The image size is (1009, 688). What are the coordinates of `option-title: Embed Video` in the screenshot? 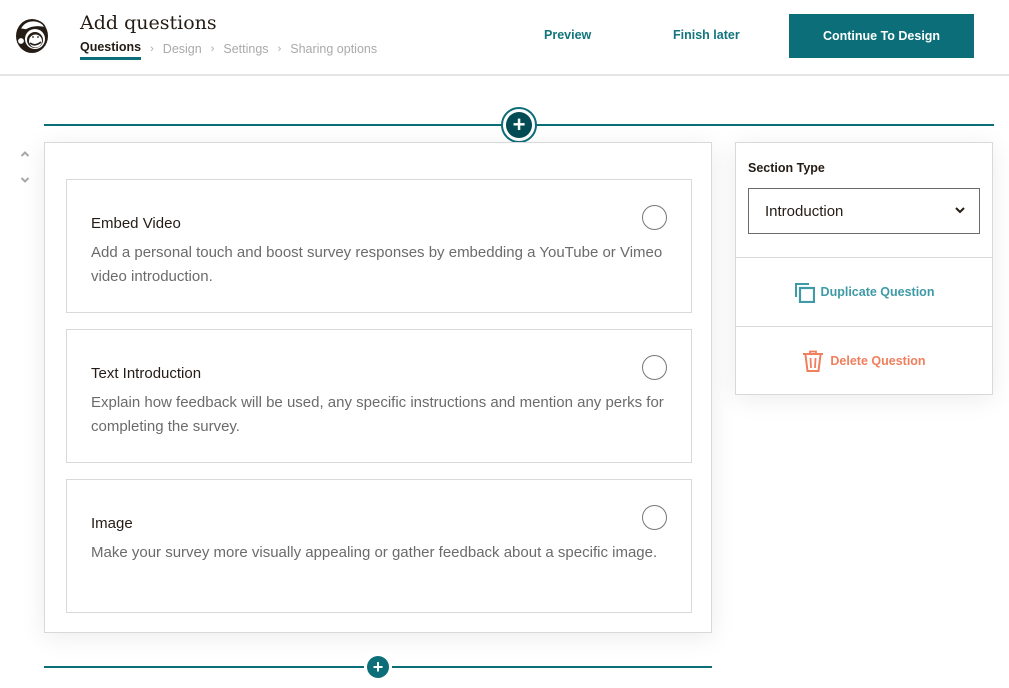 It's located at (136, 223).